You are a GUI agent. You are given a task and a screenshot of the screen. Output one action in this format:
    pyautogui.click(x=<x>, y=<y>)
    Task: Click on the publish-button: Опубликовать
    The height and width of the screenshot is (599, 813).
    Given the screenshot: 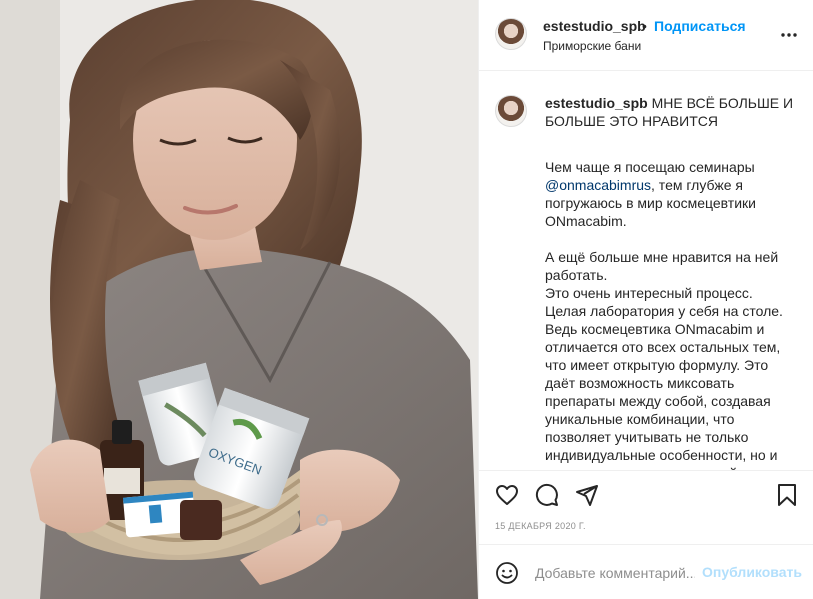 What is the action you would take?
    pyautogui.click(x=752, y=572)
    